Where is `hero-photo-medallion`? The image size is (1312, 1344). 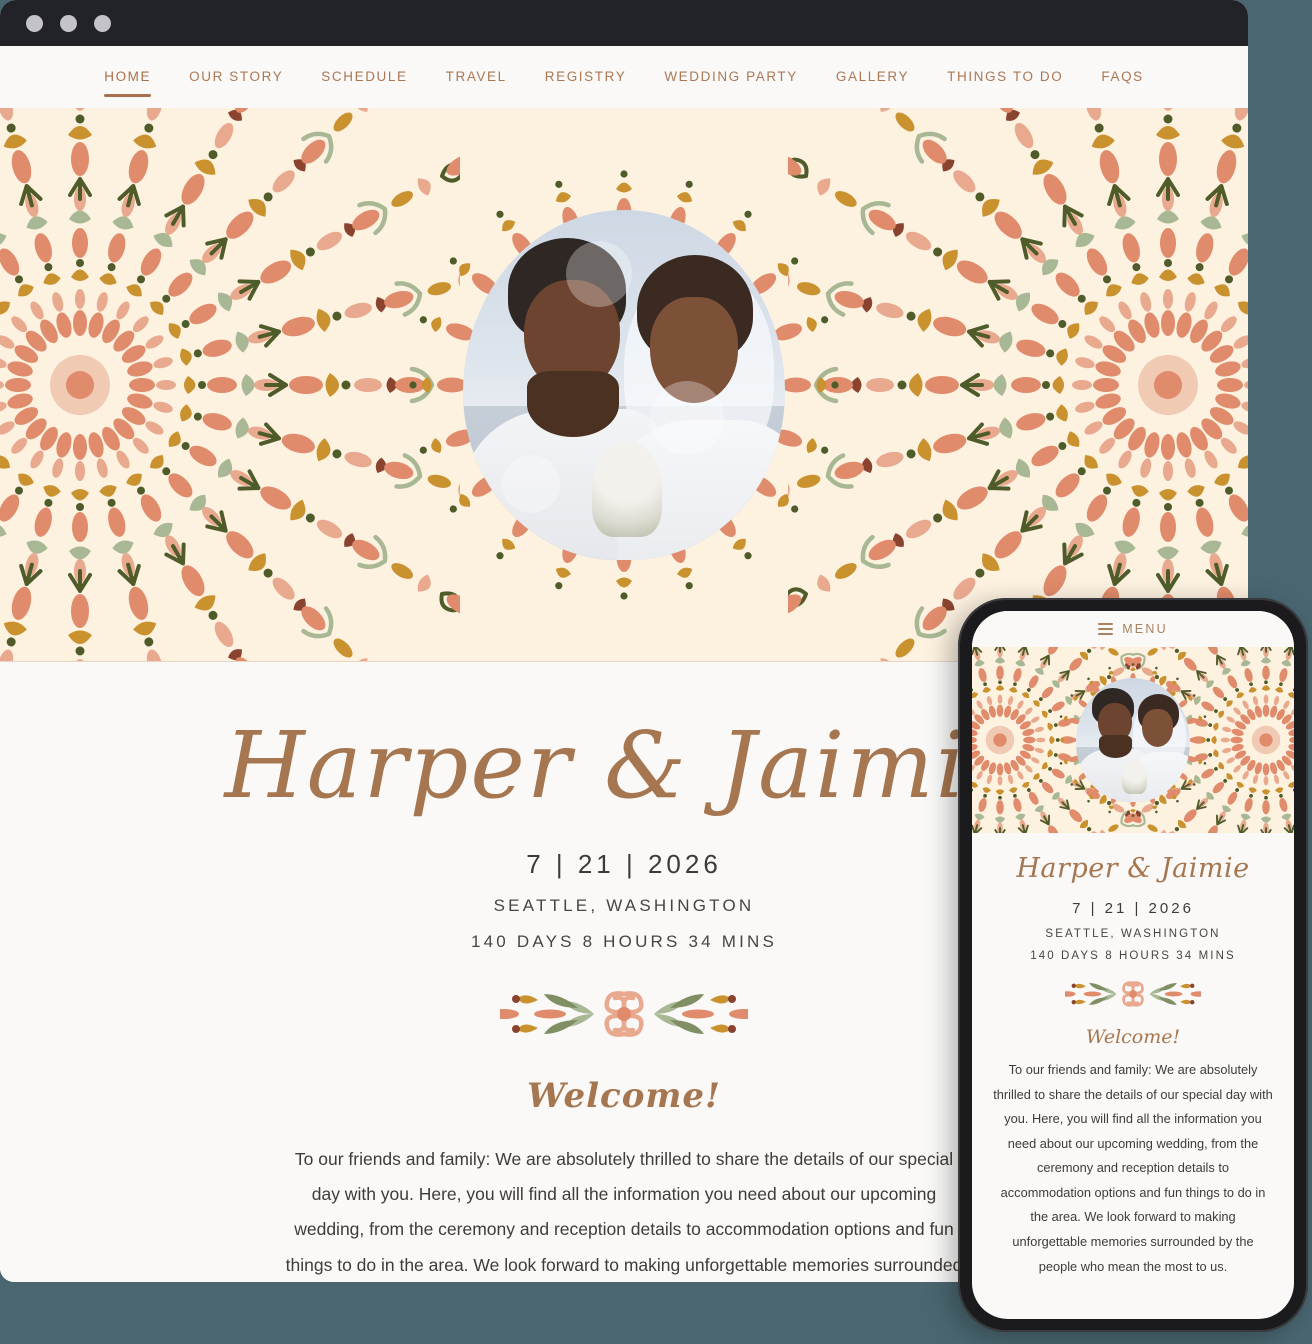
hero-photo-medallion is located at coordinates (624, 385).